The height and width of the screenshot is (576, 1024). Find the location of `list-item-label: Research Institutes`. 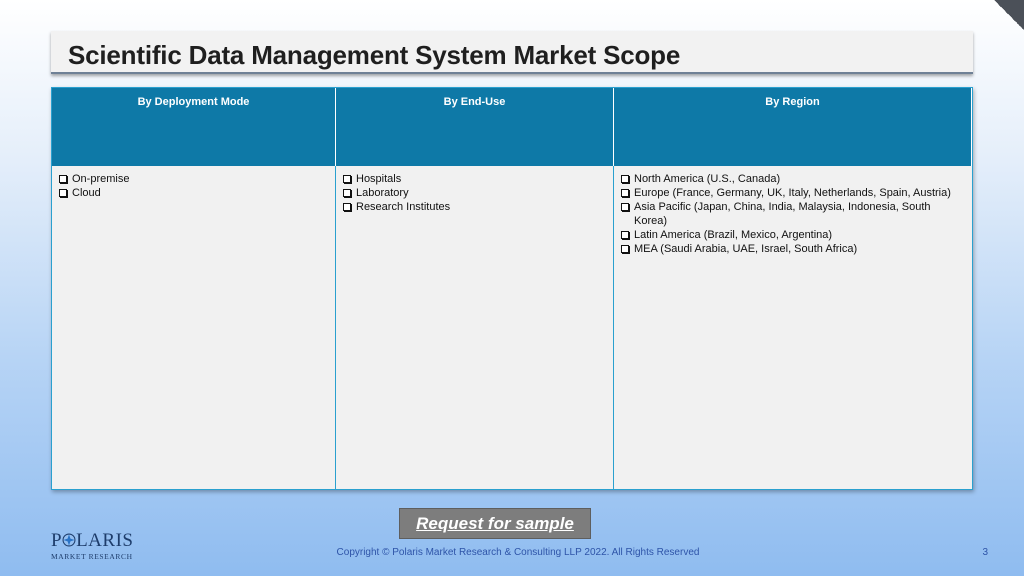

list-item-label: Research Institutes is located at coordinates (403, 207).